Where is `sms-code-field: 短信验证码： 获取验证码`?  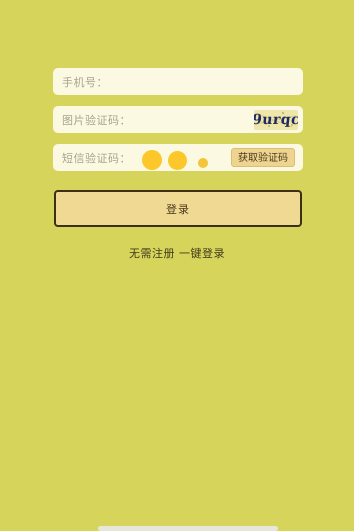 sms-code-field: 短信验证码： 获取验证码 is located at coordinates (178, 157).